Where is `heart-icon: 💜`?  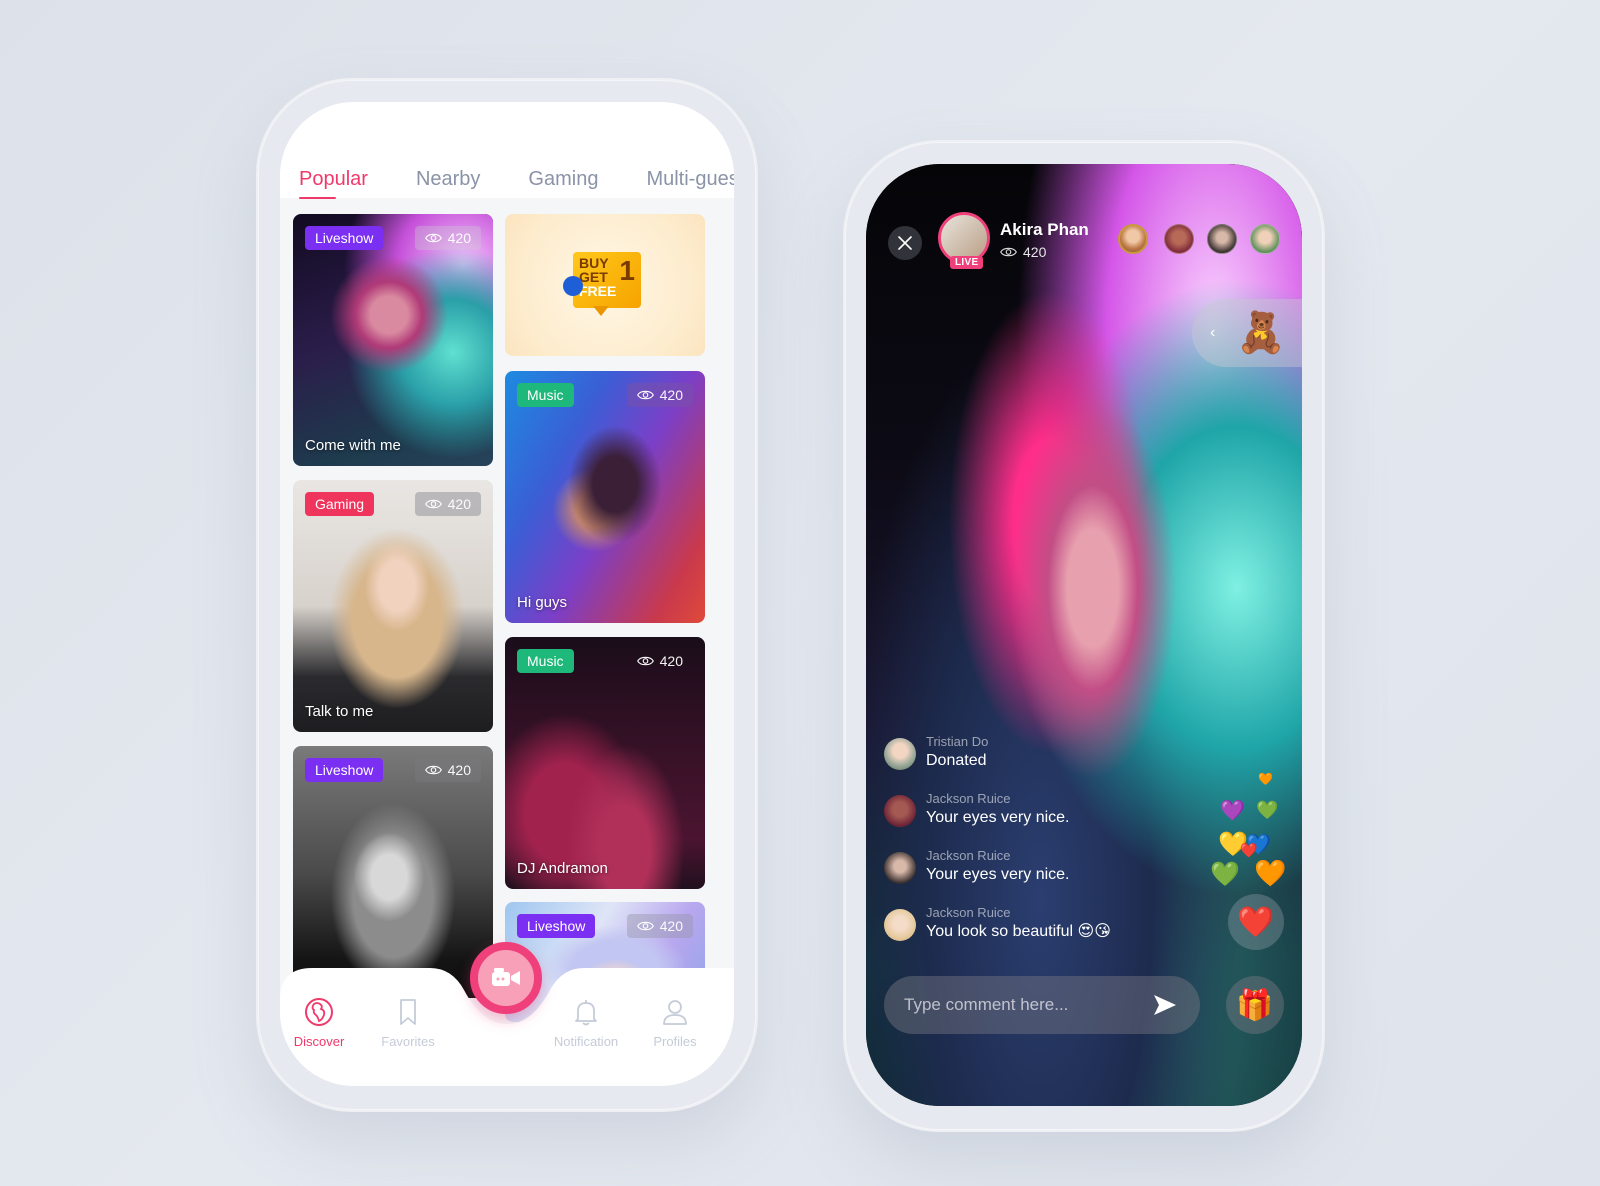
heart-icon: 💜 is located at coordinates (1232, 811).